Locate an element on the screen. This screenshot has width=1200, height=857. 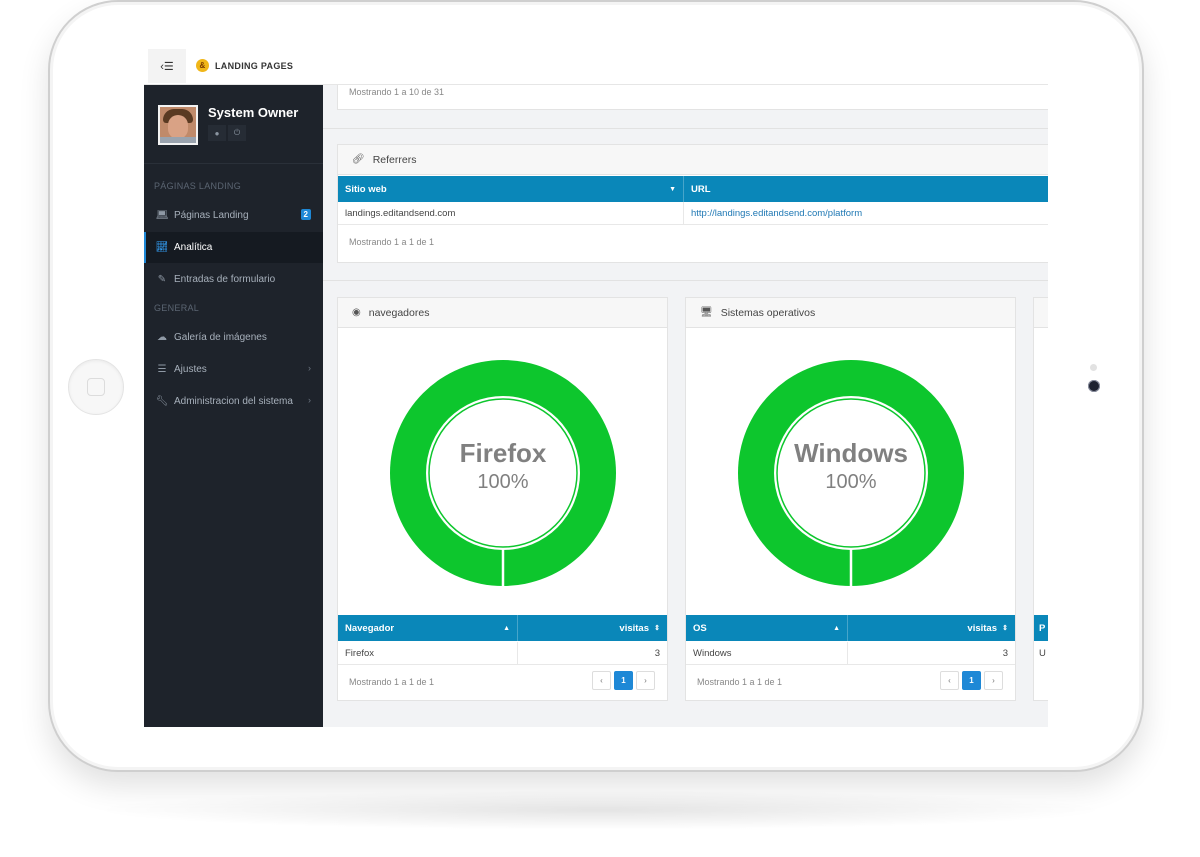
sidebar-item-entradas: ✎ Entradas de formulario is located at coordinates (233, 279).